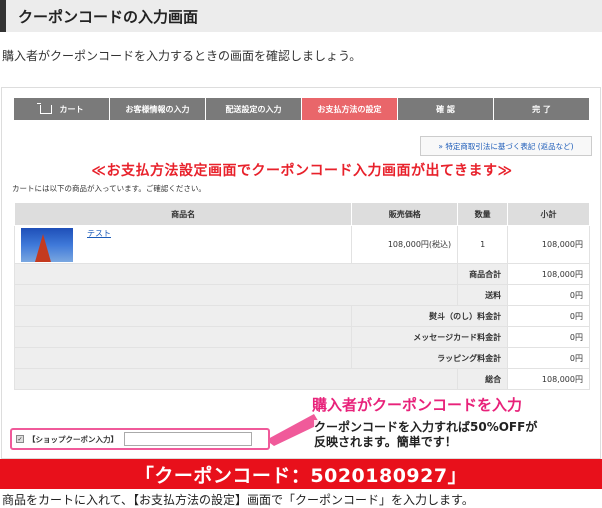  What do you see at coordinates (183, 244) in the screenshot?
I see `product-cell: テスト` at bounding box center [183, 244].